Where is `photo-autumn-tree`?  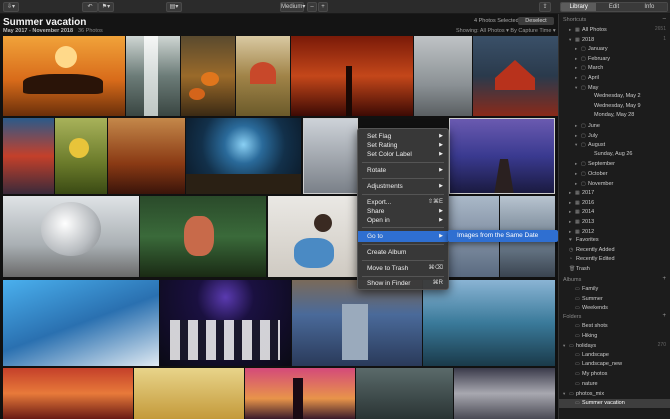
photo-autumn-tree is located at coordinates (352, 76).